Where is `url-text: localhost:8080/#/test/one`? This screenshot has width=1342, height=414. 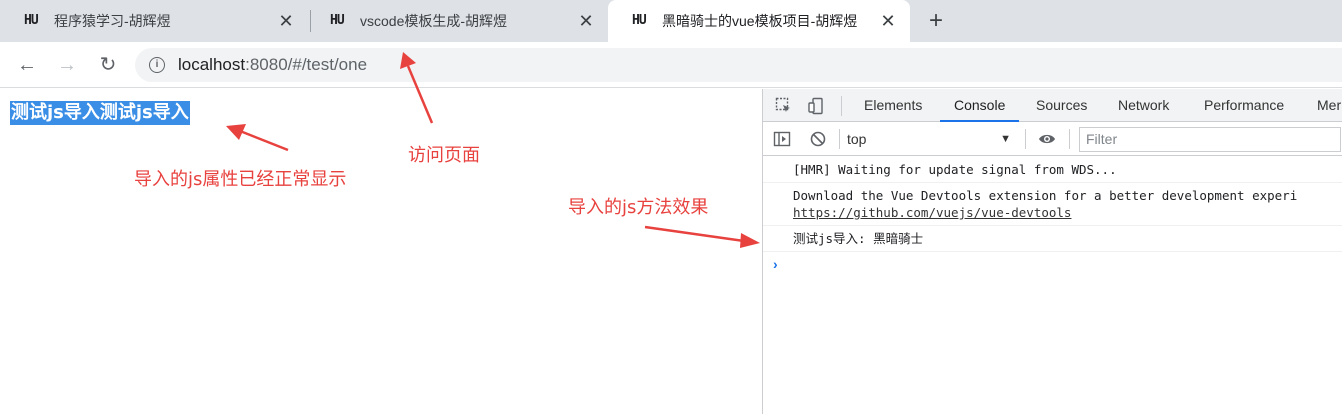
url-text: localhost:8080/#/test/one is located at coordinates (272, 65).